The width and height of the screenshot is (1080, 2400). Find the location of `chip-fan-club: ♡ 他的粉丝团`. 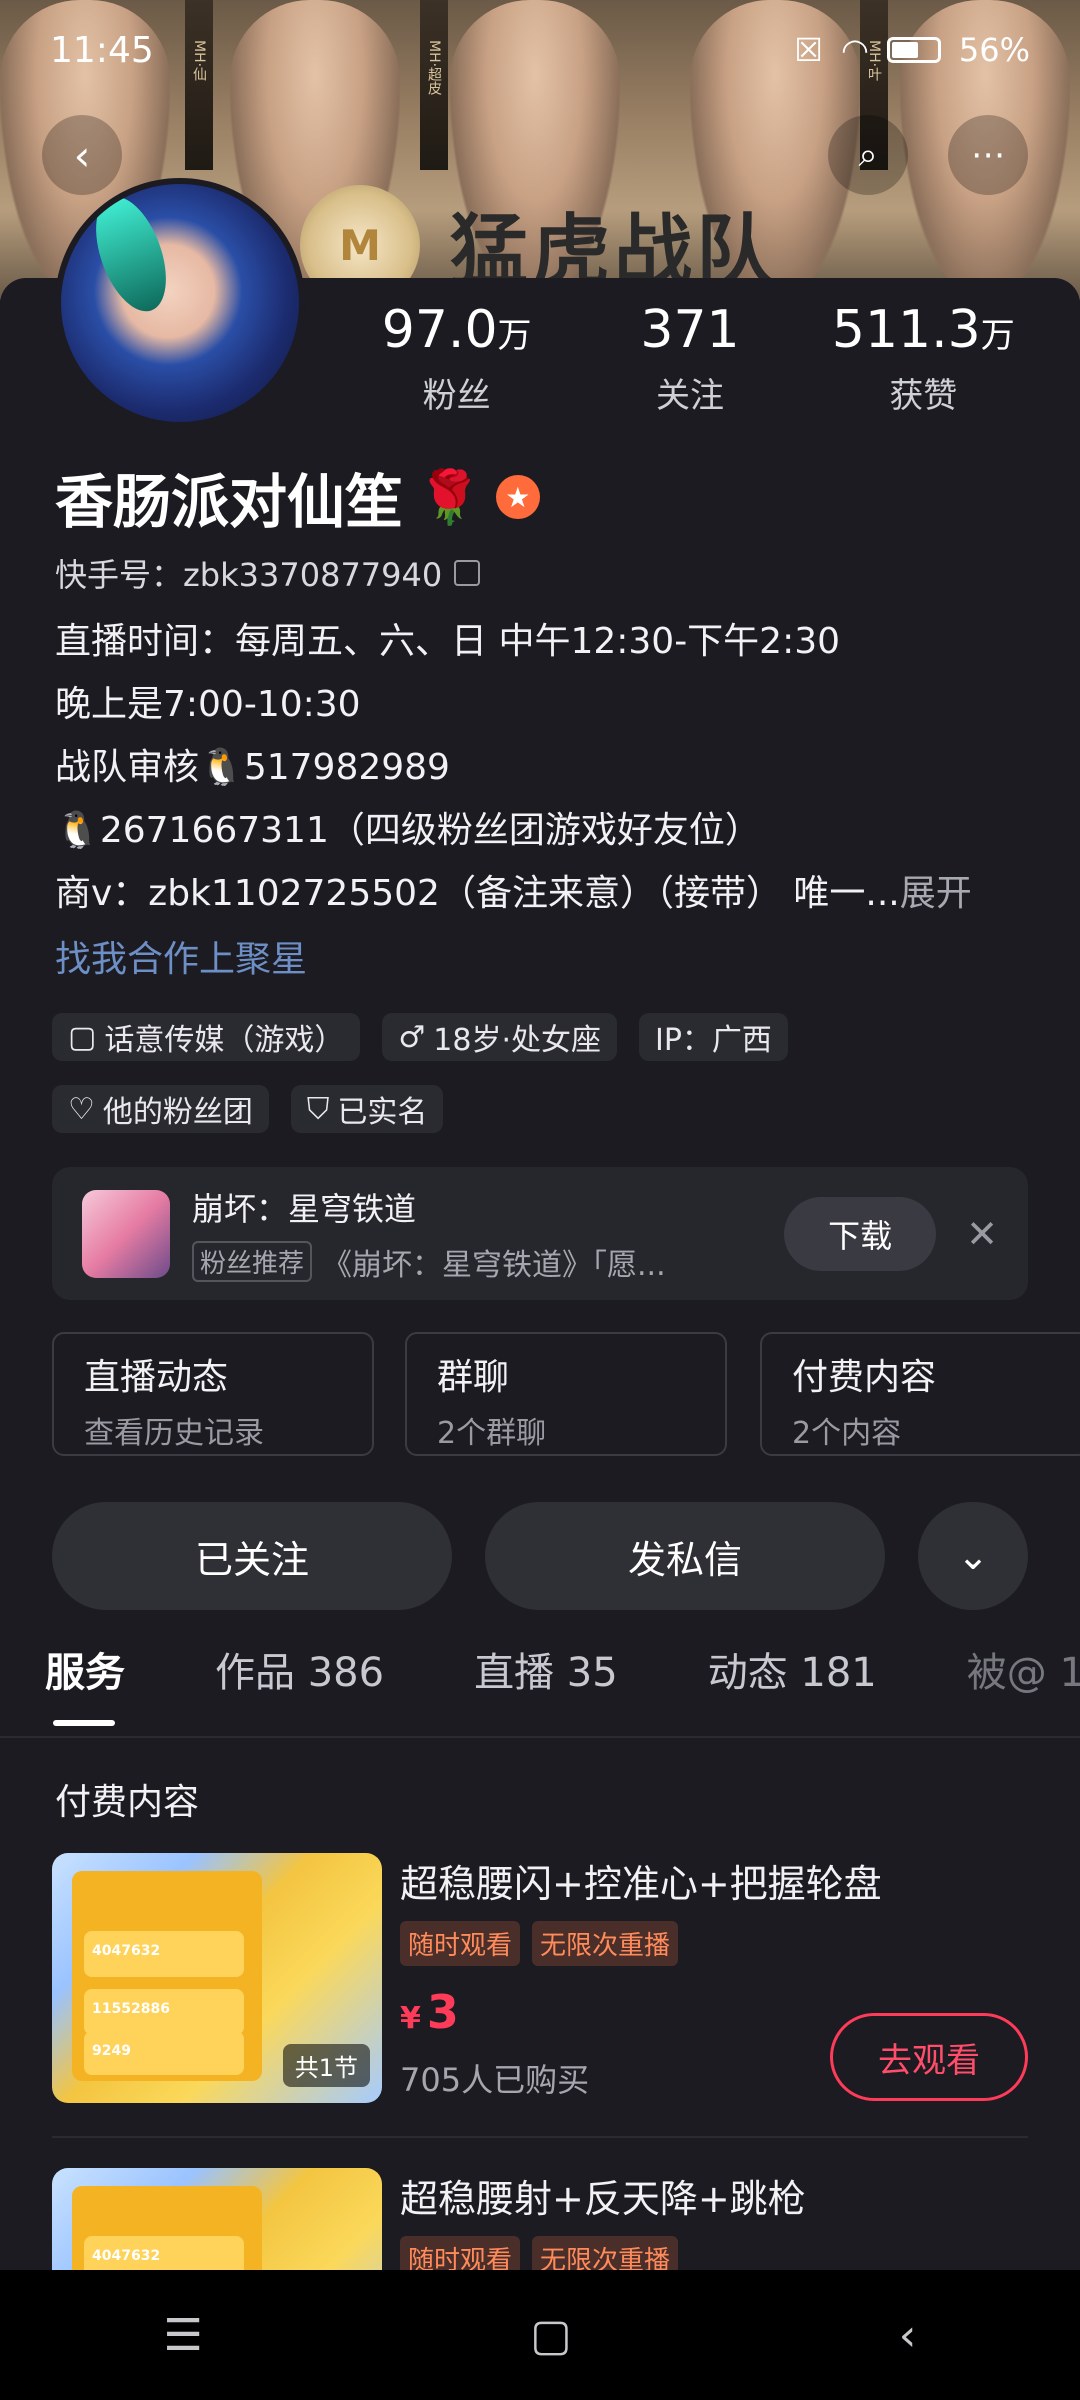

chip-fan-club: ♡ 他的粉丝团 is located at coordinates (160, 1109).